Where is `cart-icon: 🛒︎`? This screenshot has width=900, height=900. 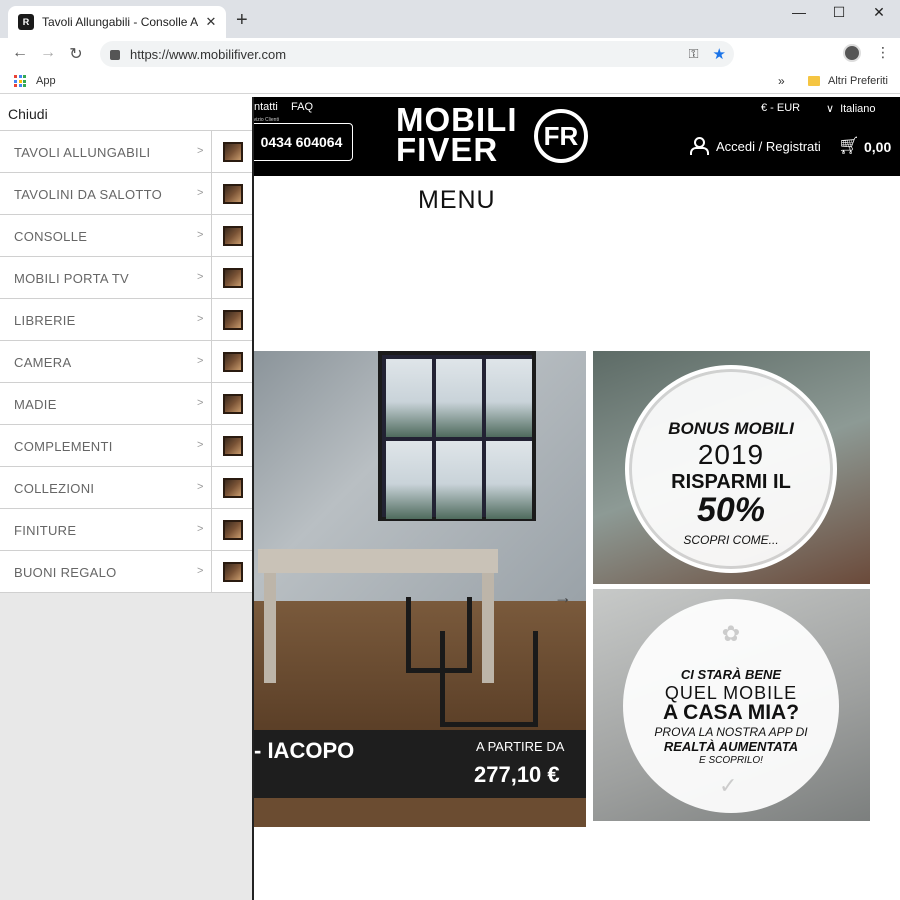
cart-icon: 🛒︎ is located at coordinates (849, 146).